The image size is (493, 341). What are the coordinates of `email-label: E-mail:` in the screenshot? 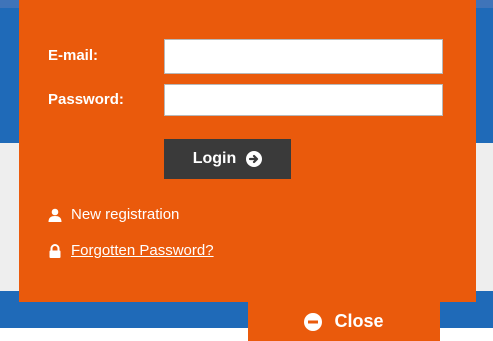 It's located at (73, 55).